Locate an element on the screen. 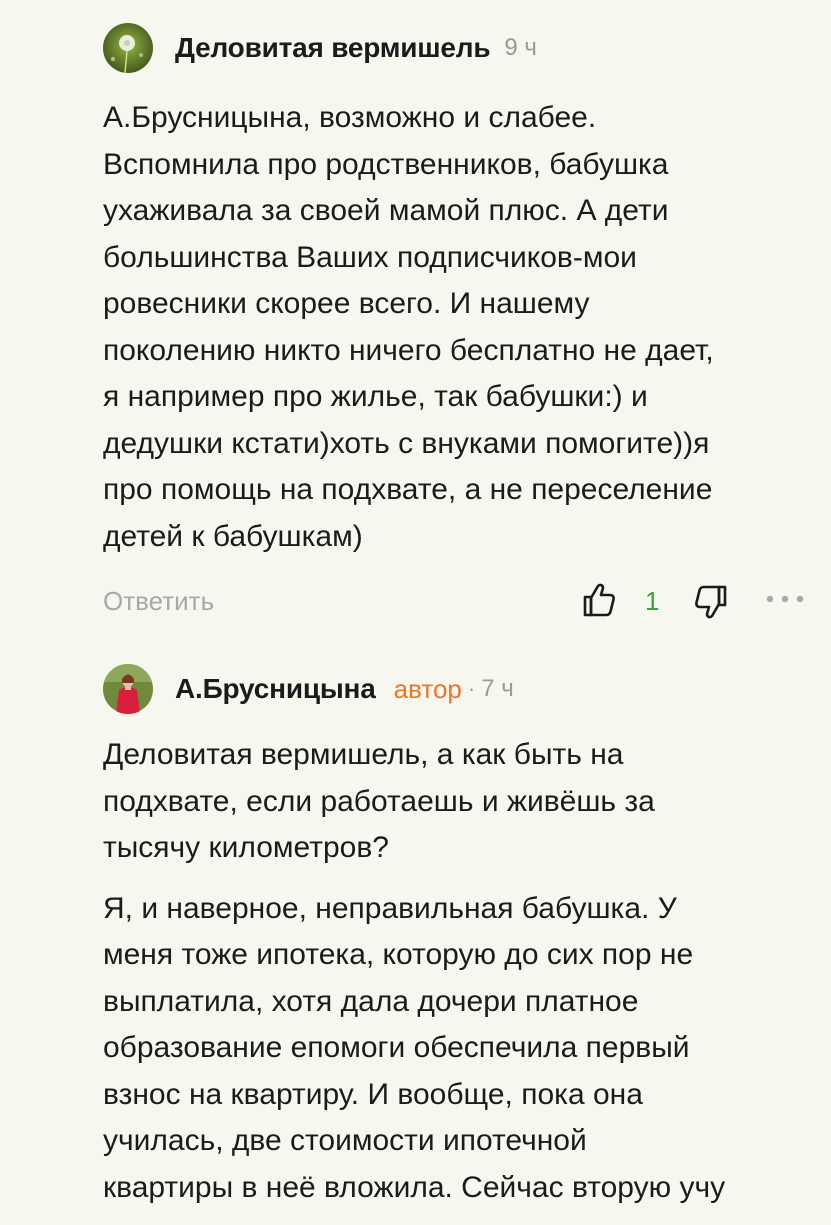 The image size is (831, 1225). comment-time: 7 ч is located at coordinates (497, 688).